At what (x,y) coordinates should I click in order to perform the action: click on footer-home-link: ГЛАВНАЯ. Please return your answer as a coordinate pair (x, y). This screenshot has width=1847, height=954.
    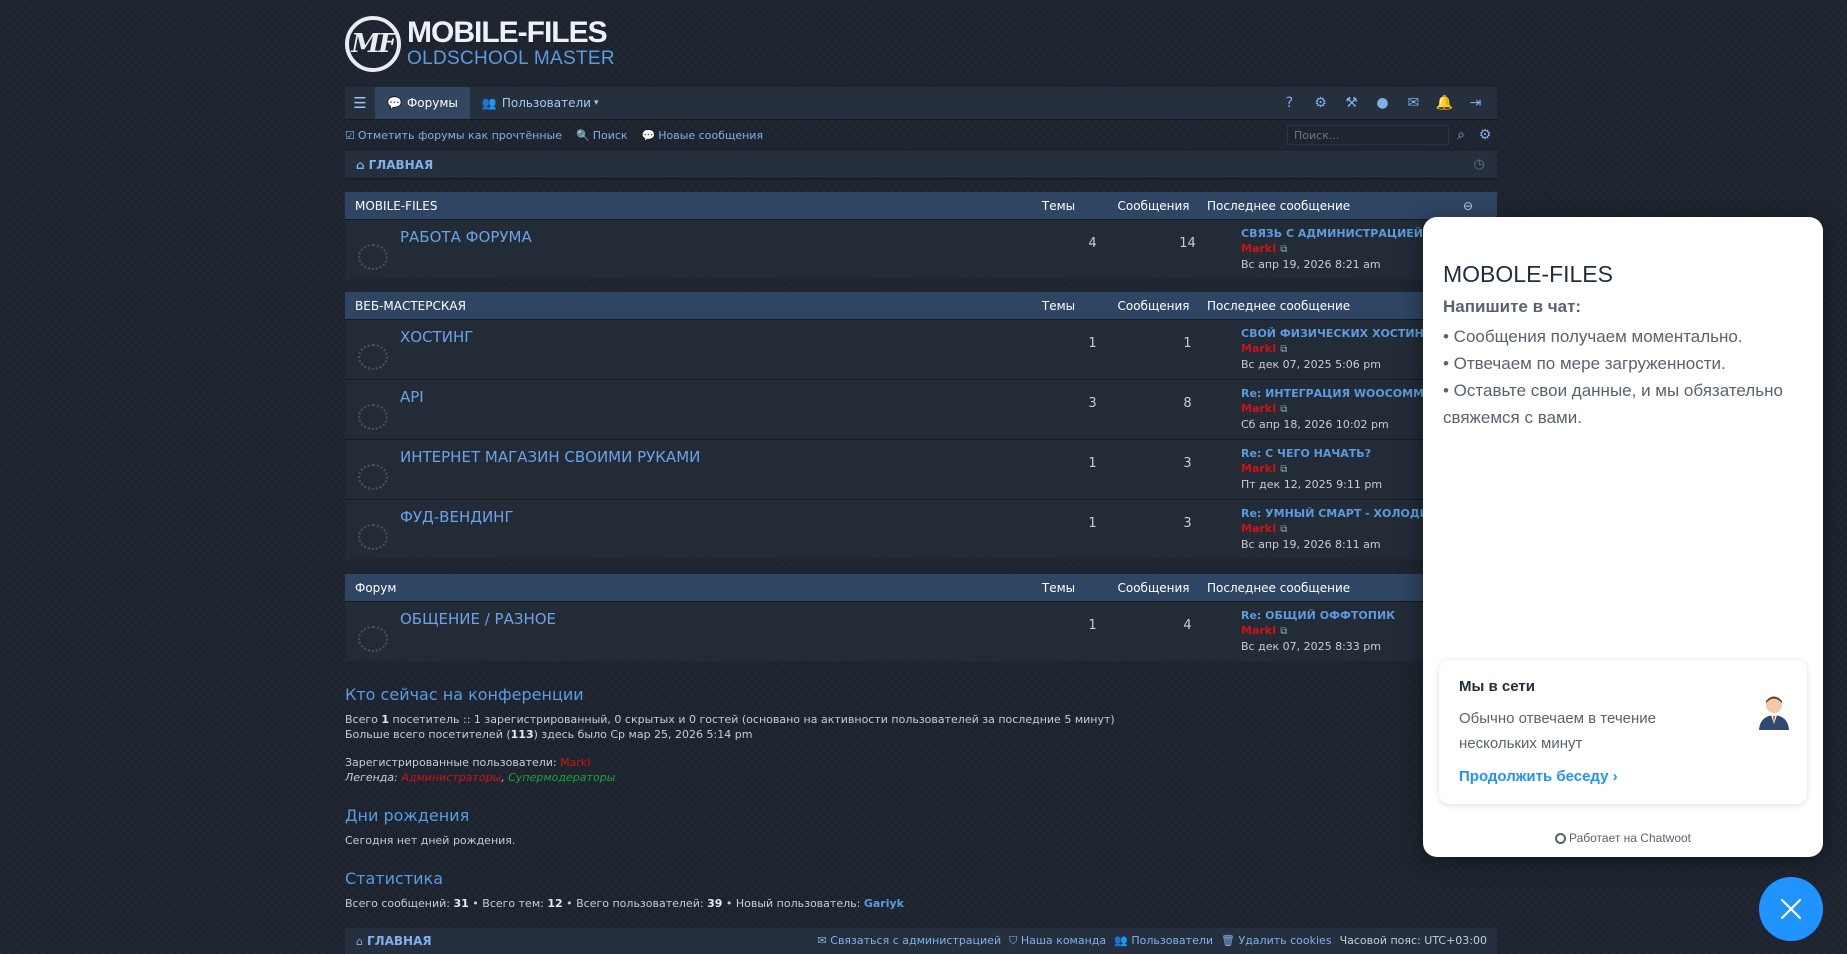
    Looking at the image, I should click on (399, 941).